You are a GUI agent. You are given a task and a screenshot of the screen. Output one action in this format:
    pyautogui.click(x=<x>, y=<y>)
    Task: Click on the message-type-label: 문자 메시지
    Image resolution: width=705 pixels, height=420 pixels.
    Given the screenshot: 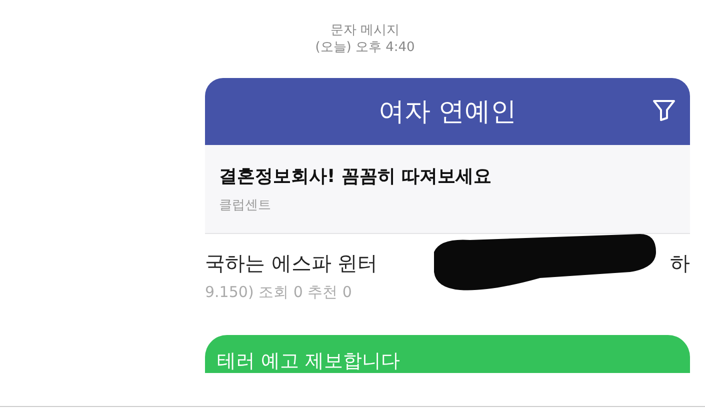 What is the action you would take?
    pyautogui.click(x=365, y=30)
    